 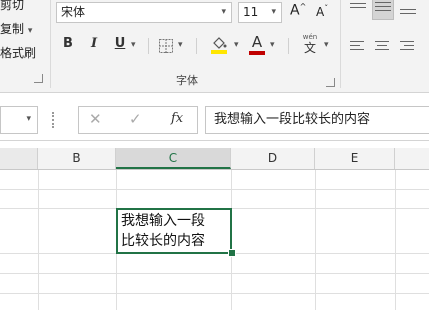 What do you see at coordinates (251, 12) in the screenshot?
I see `font-size-value: 11` at bounding box center [251, 12].